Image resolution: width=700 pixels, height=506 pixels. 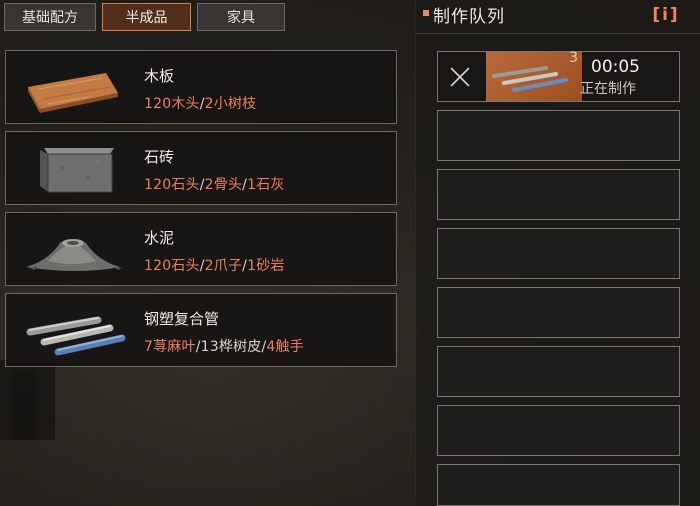 What do you see at coordinates (460, 77) in the screenshot?
I see `cancel-icon` at bounding box center [460, 77].